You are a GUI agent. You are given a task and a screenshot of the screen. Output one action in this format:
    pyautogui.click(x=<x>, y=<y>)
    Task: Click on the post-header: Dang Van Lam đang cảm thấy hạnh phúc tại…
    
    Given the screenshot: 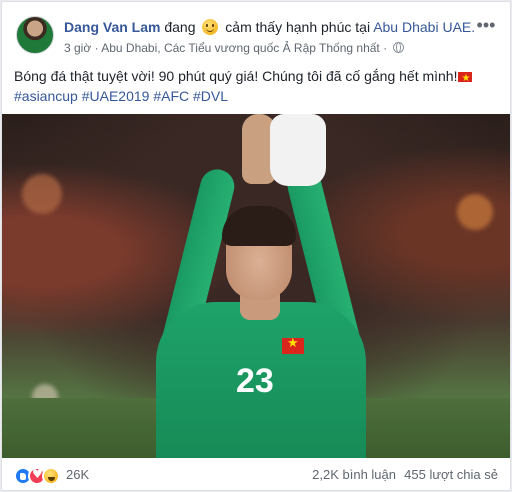 What is the action you would take?
    pyautogui.click(x=257, y=34)
    